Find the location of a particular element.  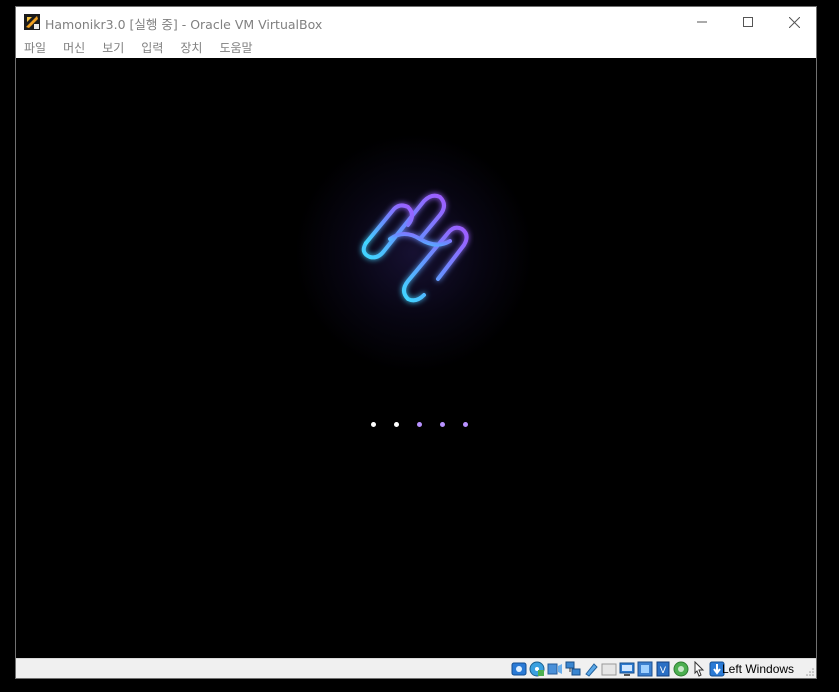

minimize-button is located at coordinates (702, 22).